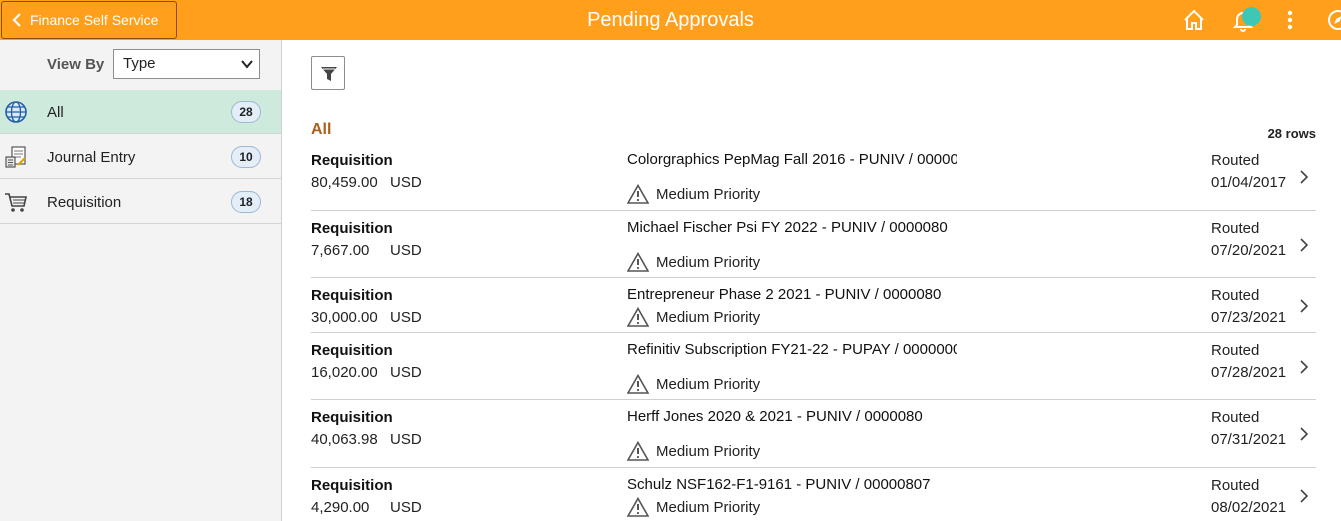 The image size is (1341, 521). I want to click on row-date: 08/02/2021, so click(1249, 507).